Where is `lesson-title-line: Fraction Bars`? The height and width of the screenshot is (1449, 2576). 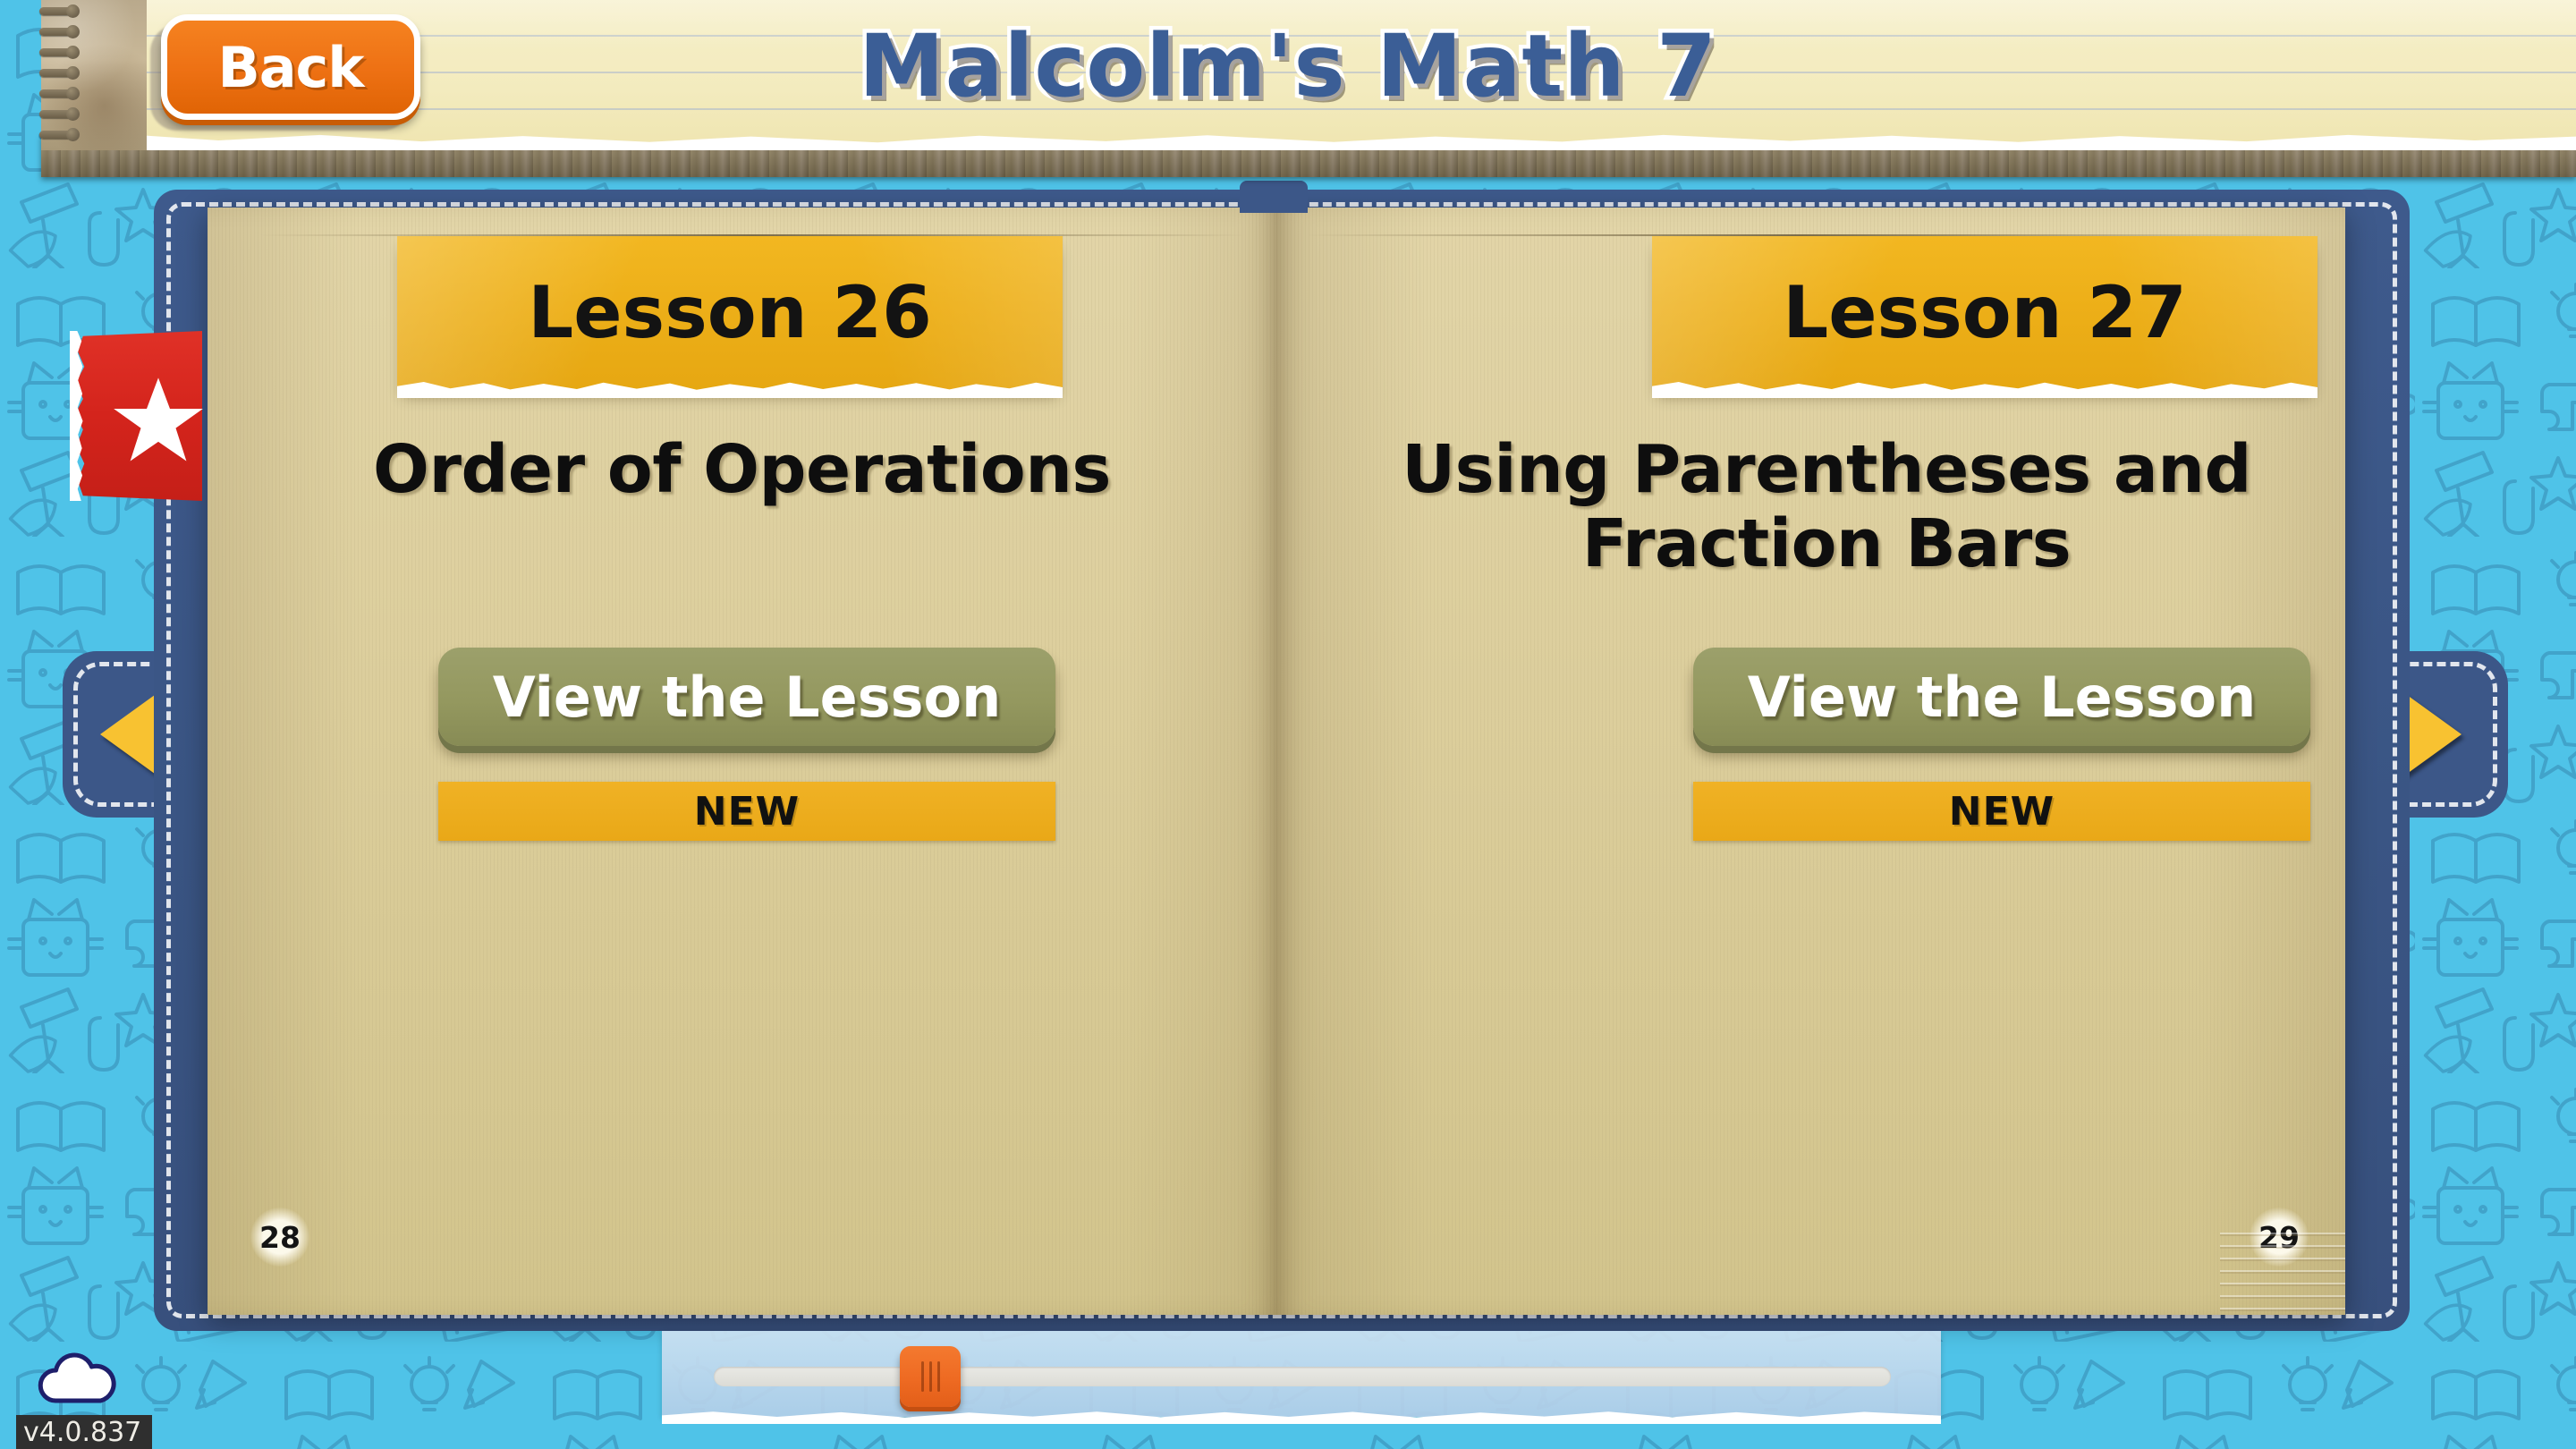 lesson-title-line: Fraction Bars is located at coordinates (1826, 543).